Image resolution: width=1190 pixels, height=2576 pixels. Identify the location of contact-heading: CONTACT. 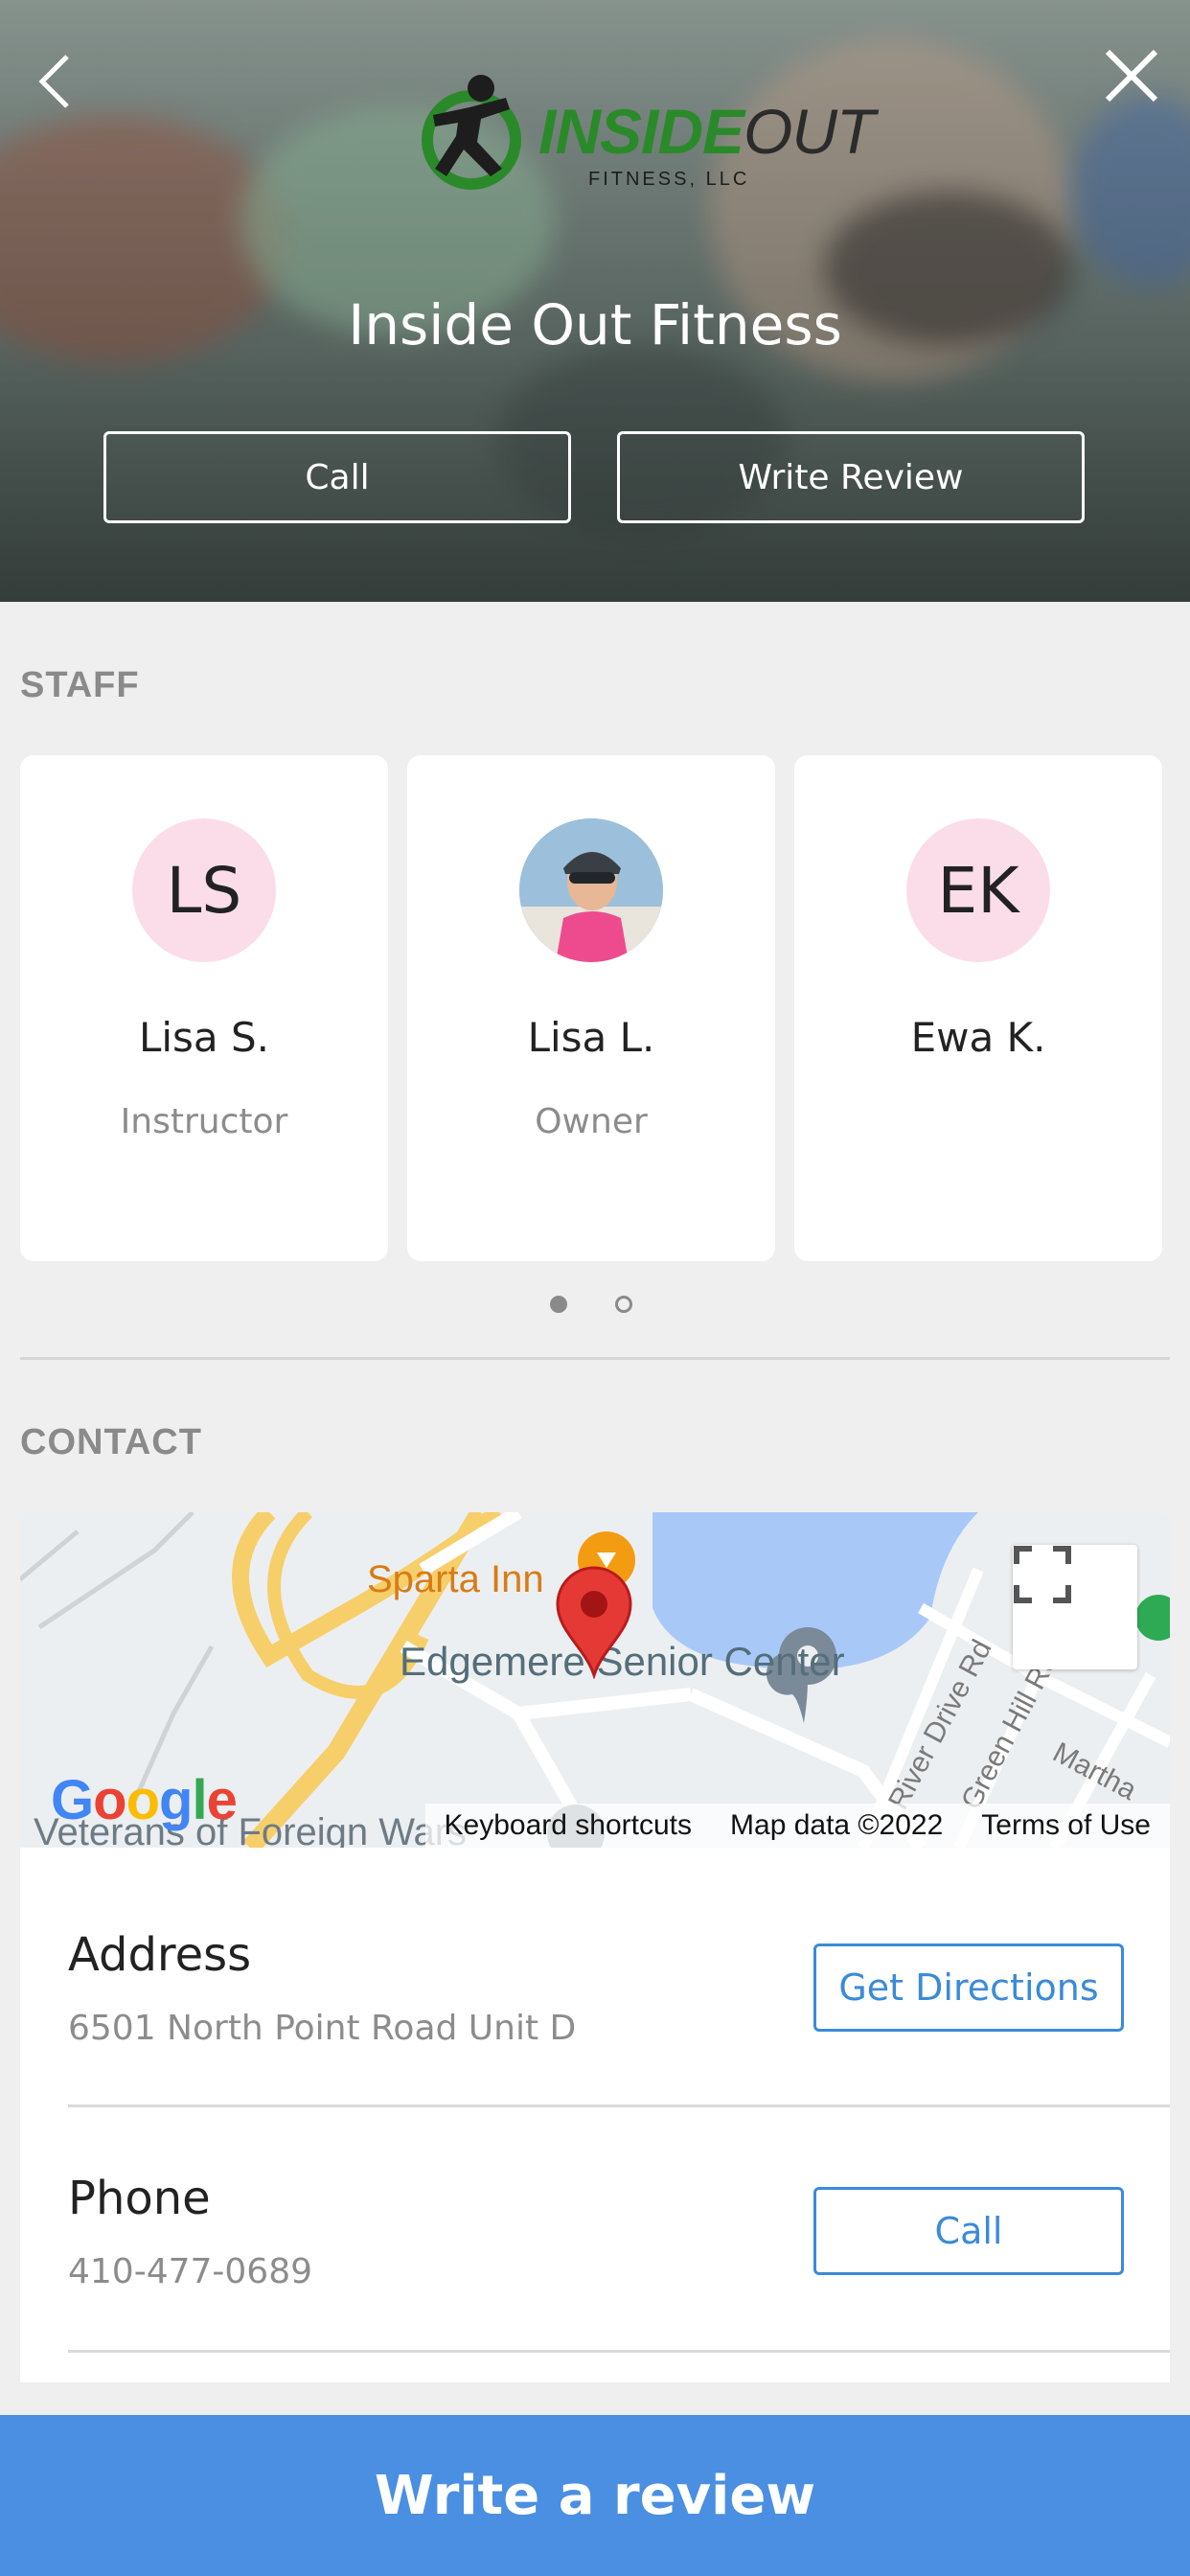
(111, 1442).